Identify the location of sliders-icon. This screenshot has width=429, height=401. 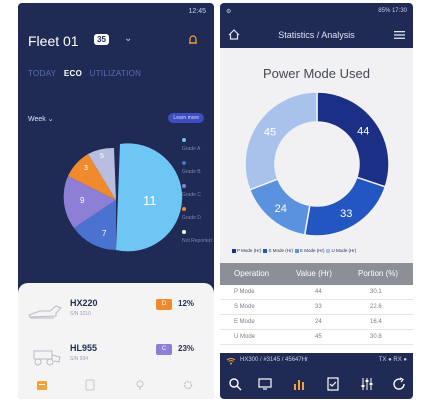
(367, 384).